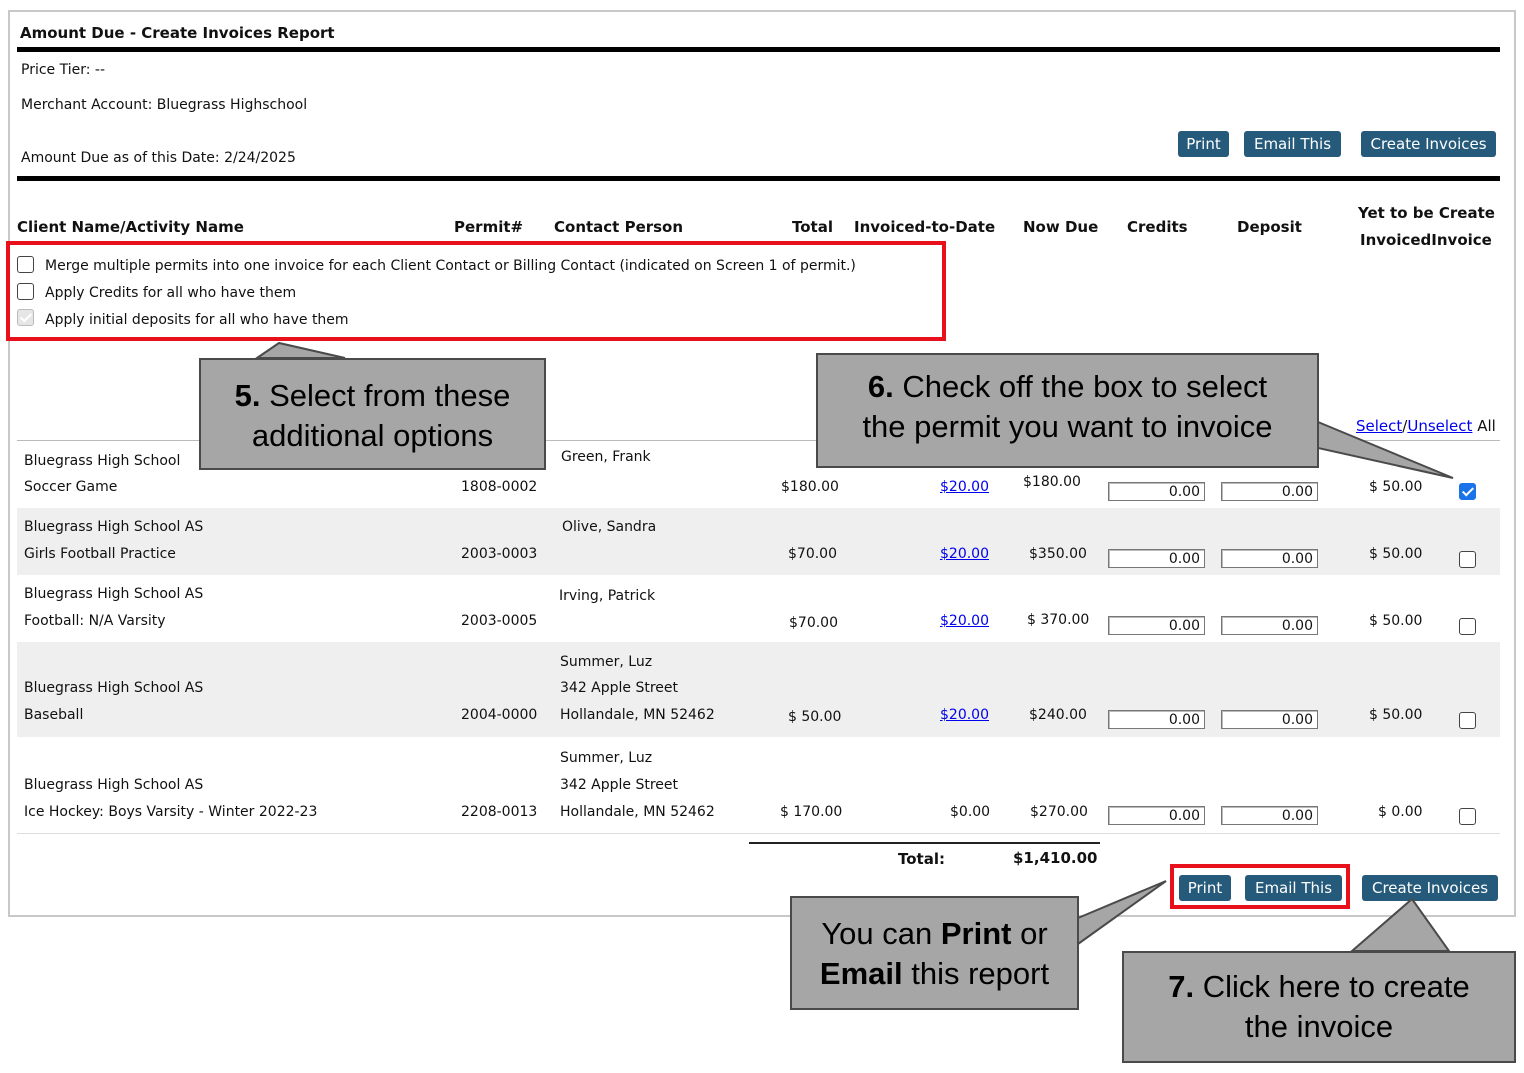 Image resolution: width=1524 pixels, height=1073 pixels. I want to click on callout-print-mid: or, so click(1029, 933).